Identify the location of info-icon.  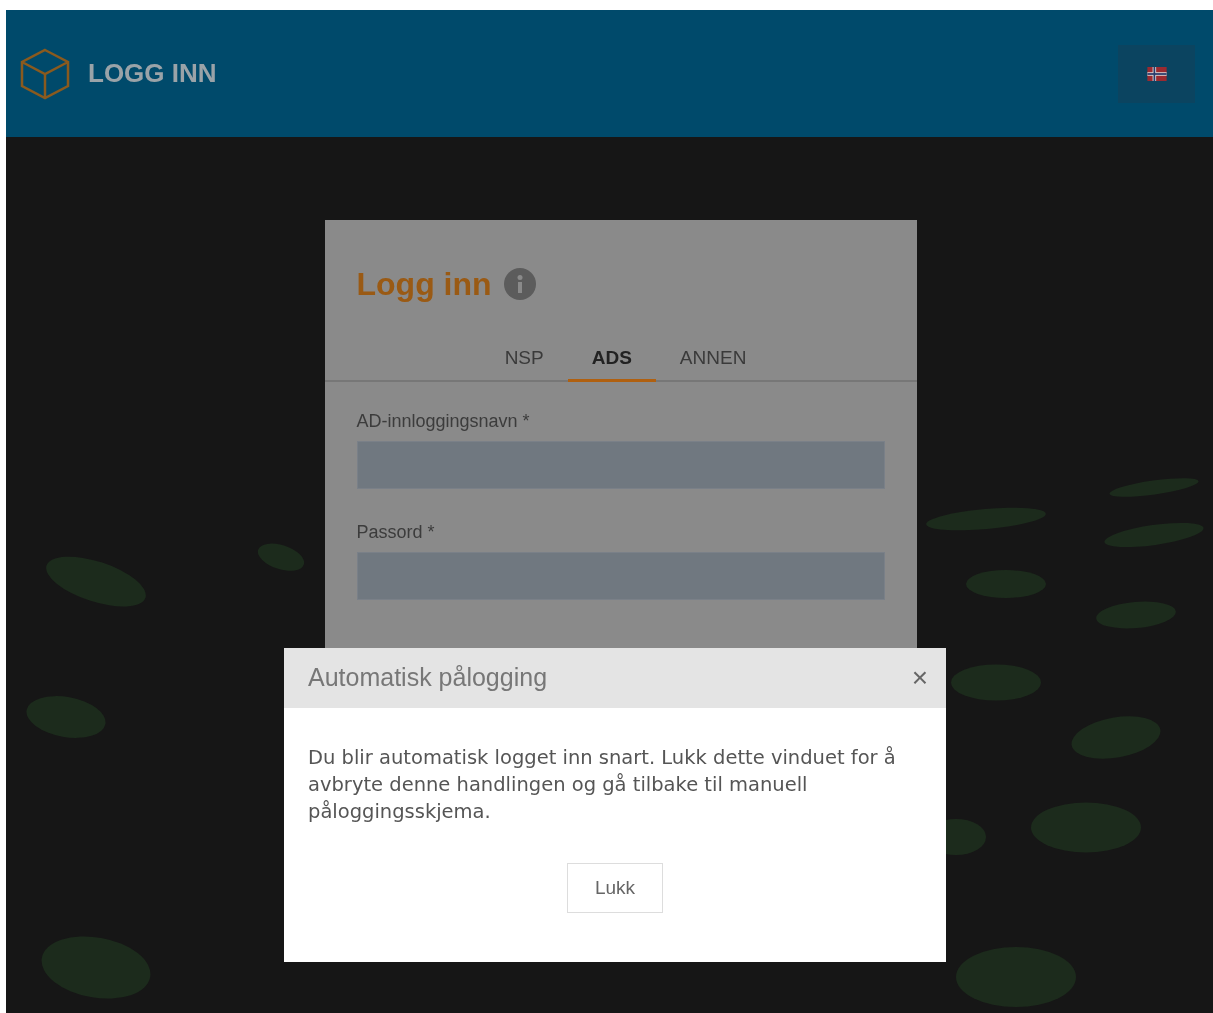
(519, 284).